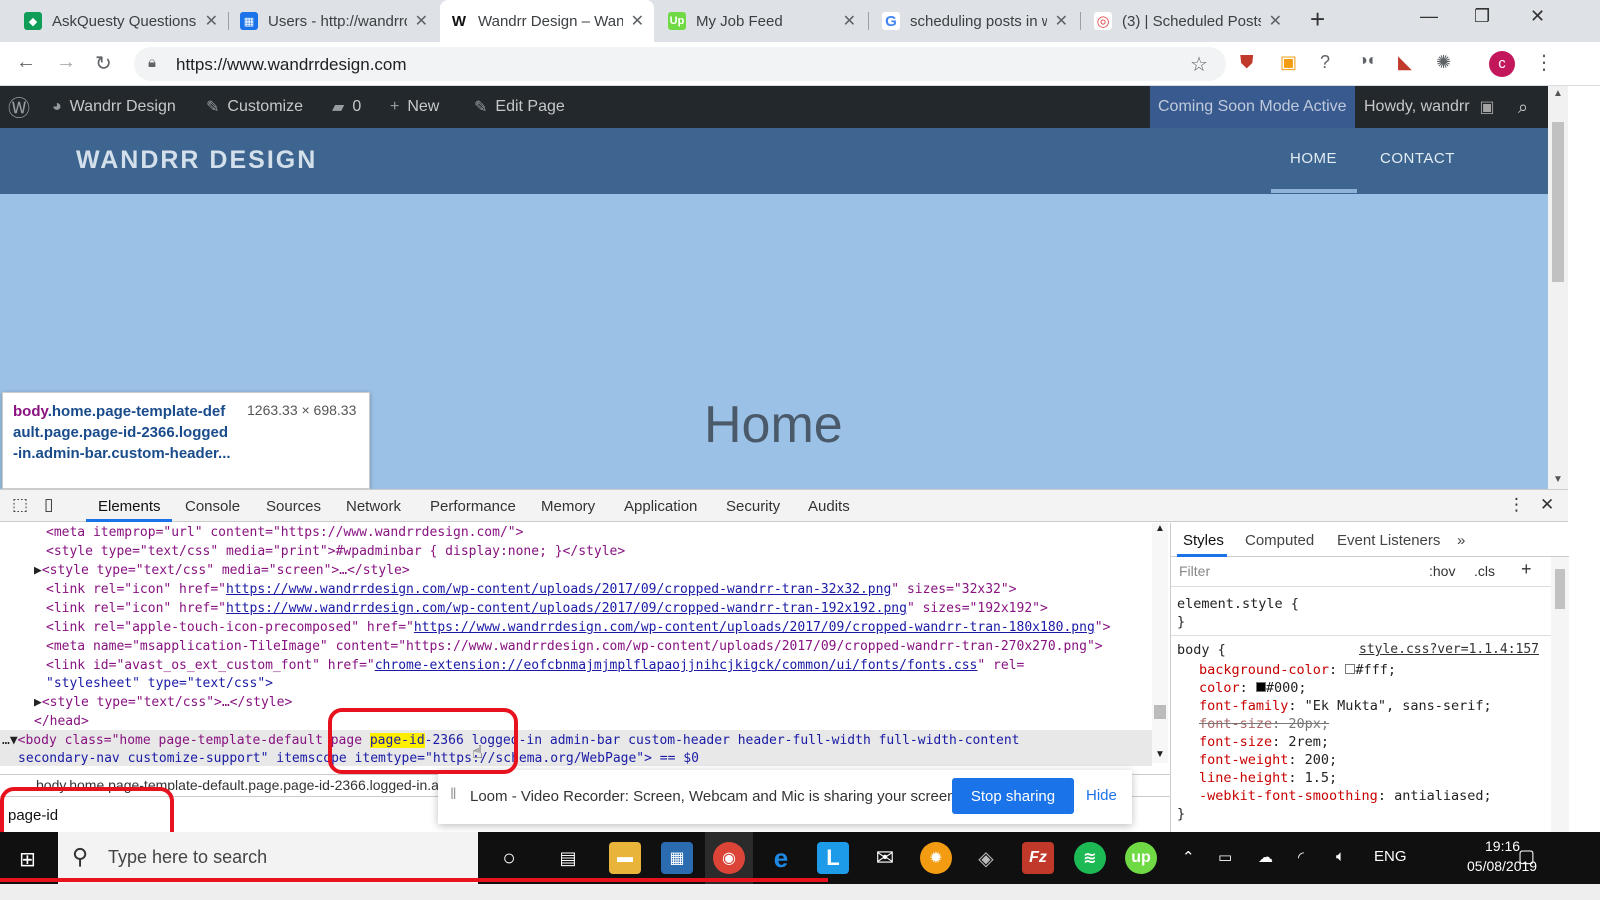 The image size is (1600, 900). What do you see at coordinates (1417, 158) in the screenshot?
I see `nav-contact: CONTACT` at bounding box center [1417, 158].